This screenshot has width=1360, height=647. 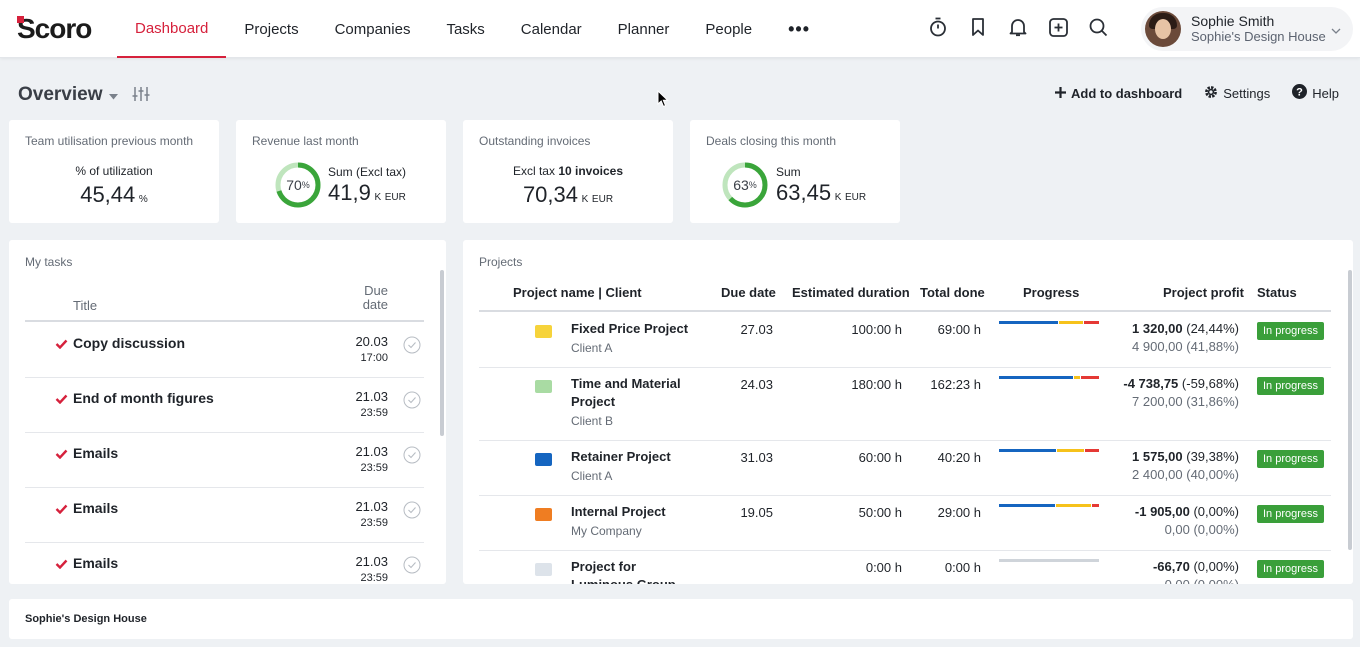 I want to click on task-row: Copy discussion 20.03 17:00, so click(x=224, y=350).